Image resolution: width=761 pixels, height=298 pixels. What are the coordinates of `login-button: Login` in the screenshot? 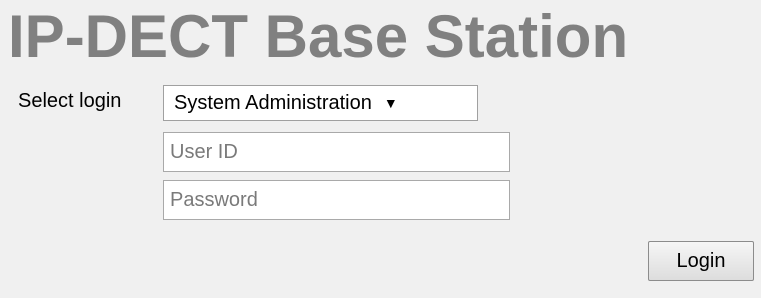 It's located at (701, 261).